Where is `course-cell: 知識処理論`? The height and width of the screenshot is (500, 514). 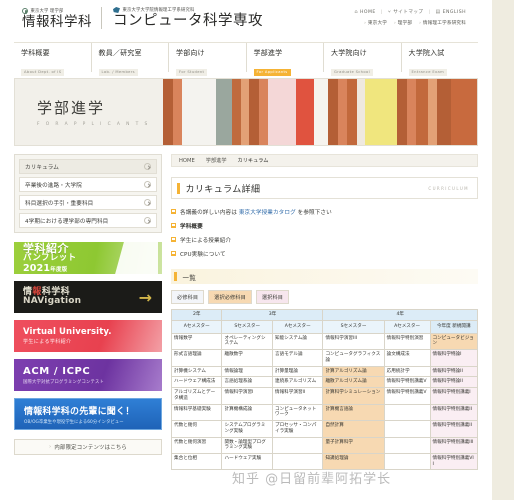 course-cell: 知識処理論 is located at coordinates (353, 462).